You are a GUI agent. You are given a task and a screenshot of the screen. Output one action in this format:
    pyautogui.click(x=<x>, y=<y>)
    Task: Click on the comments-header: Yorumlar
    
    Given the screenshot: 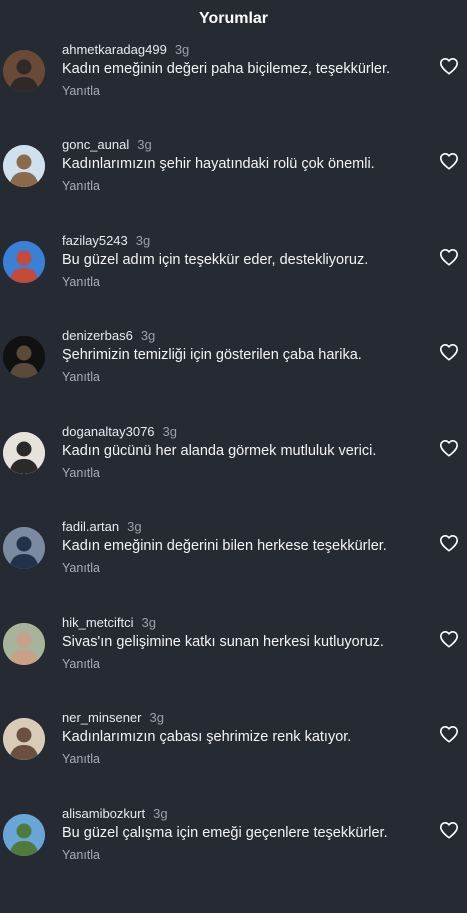 What is the action you would take?
    pyautogui.click(x=233, y=19)
    